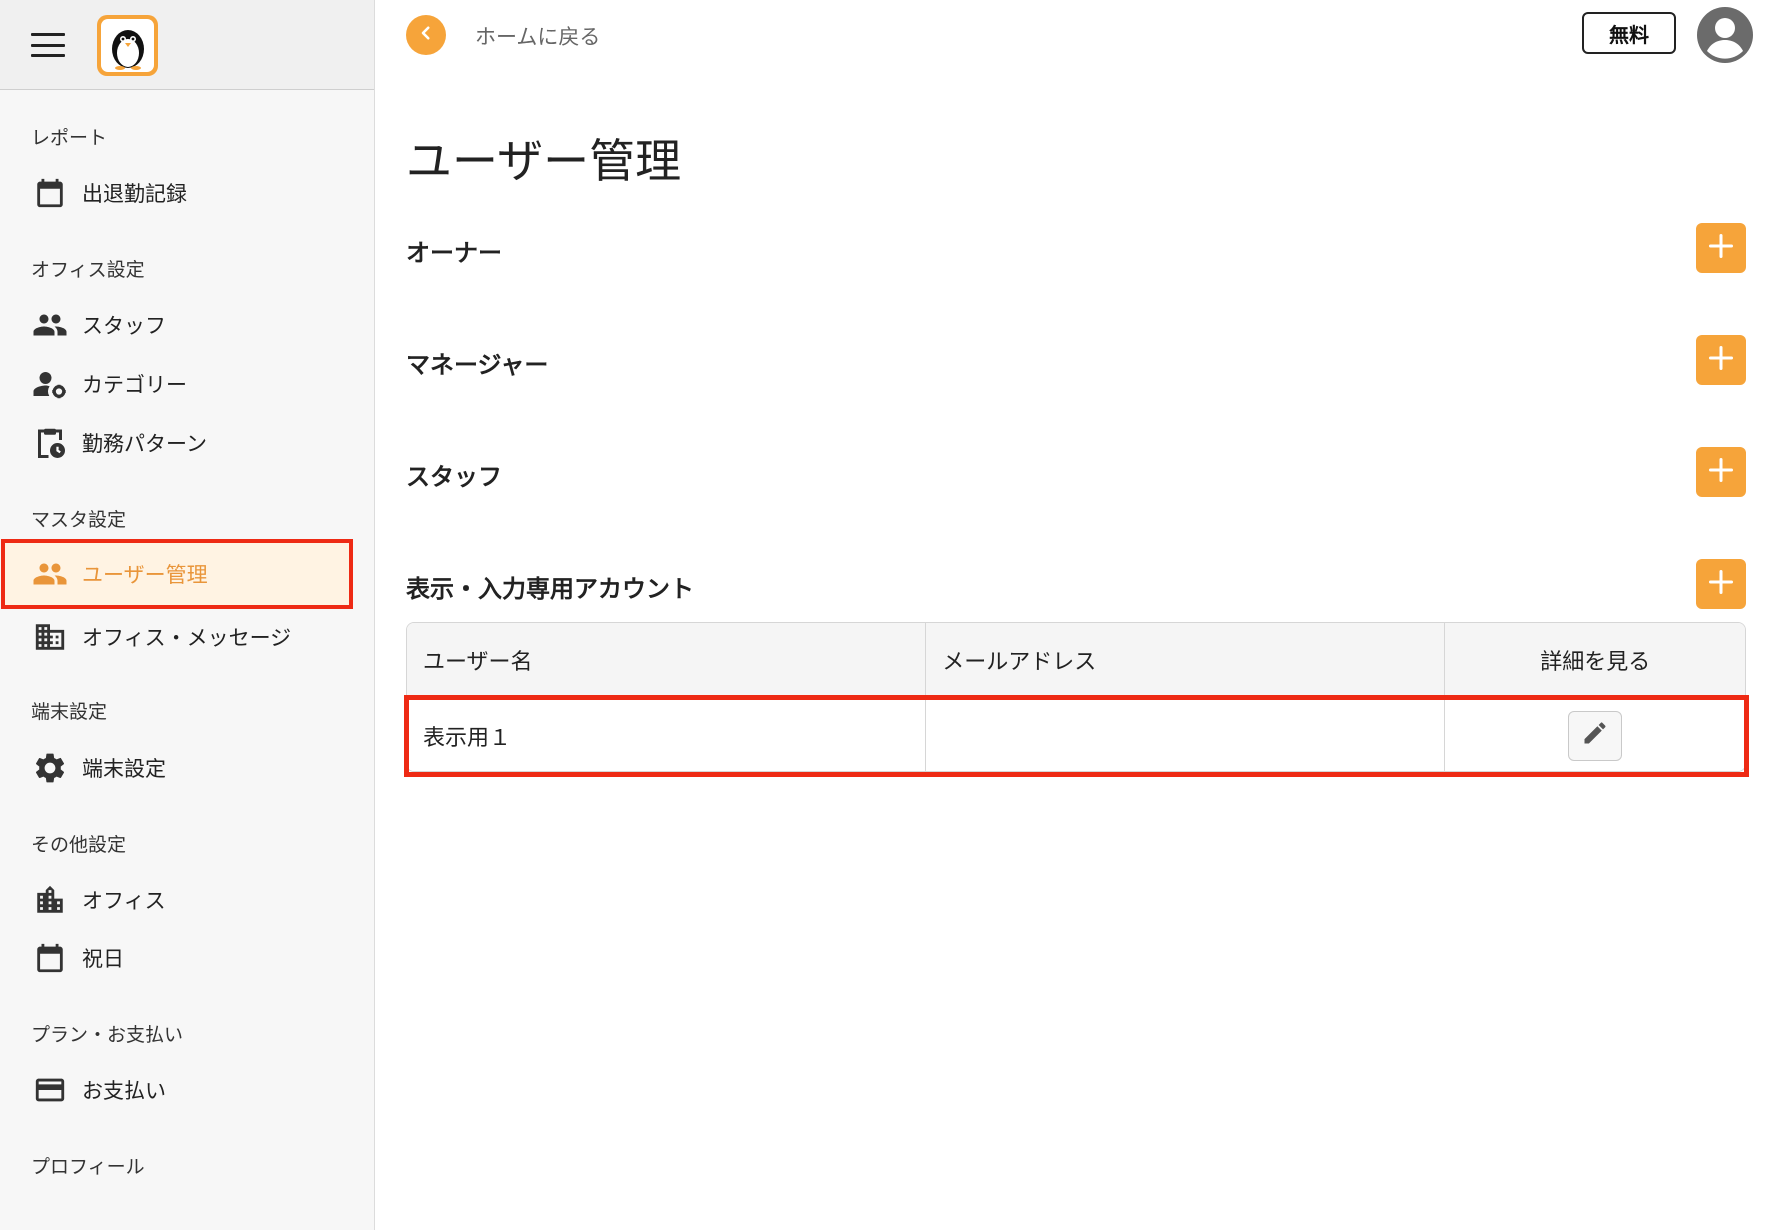  I want to click on section-device-settings: 端末設定, so click(69, 712).